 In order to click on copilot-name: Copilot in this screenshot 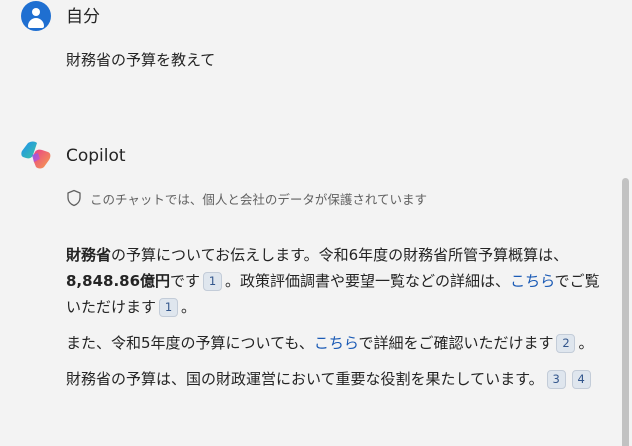, I will do `click(96, 156)`.